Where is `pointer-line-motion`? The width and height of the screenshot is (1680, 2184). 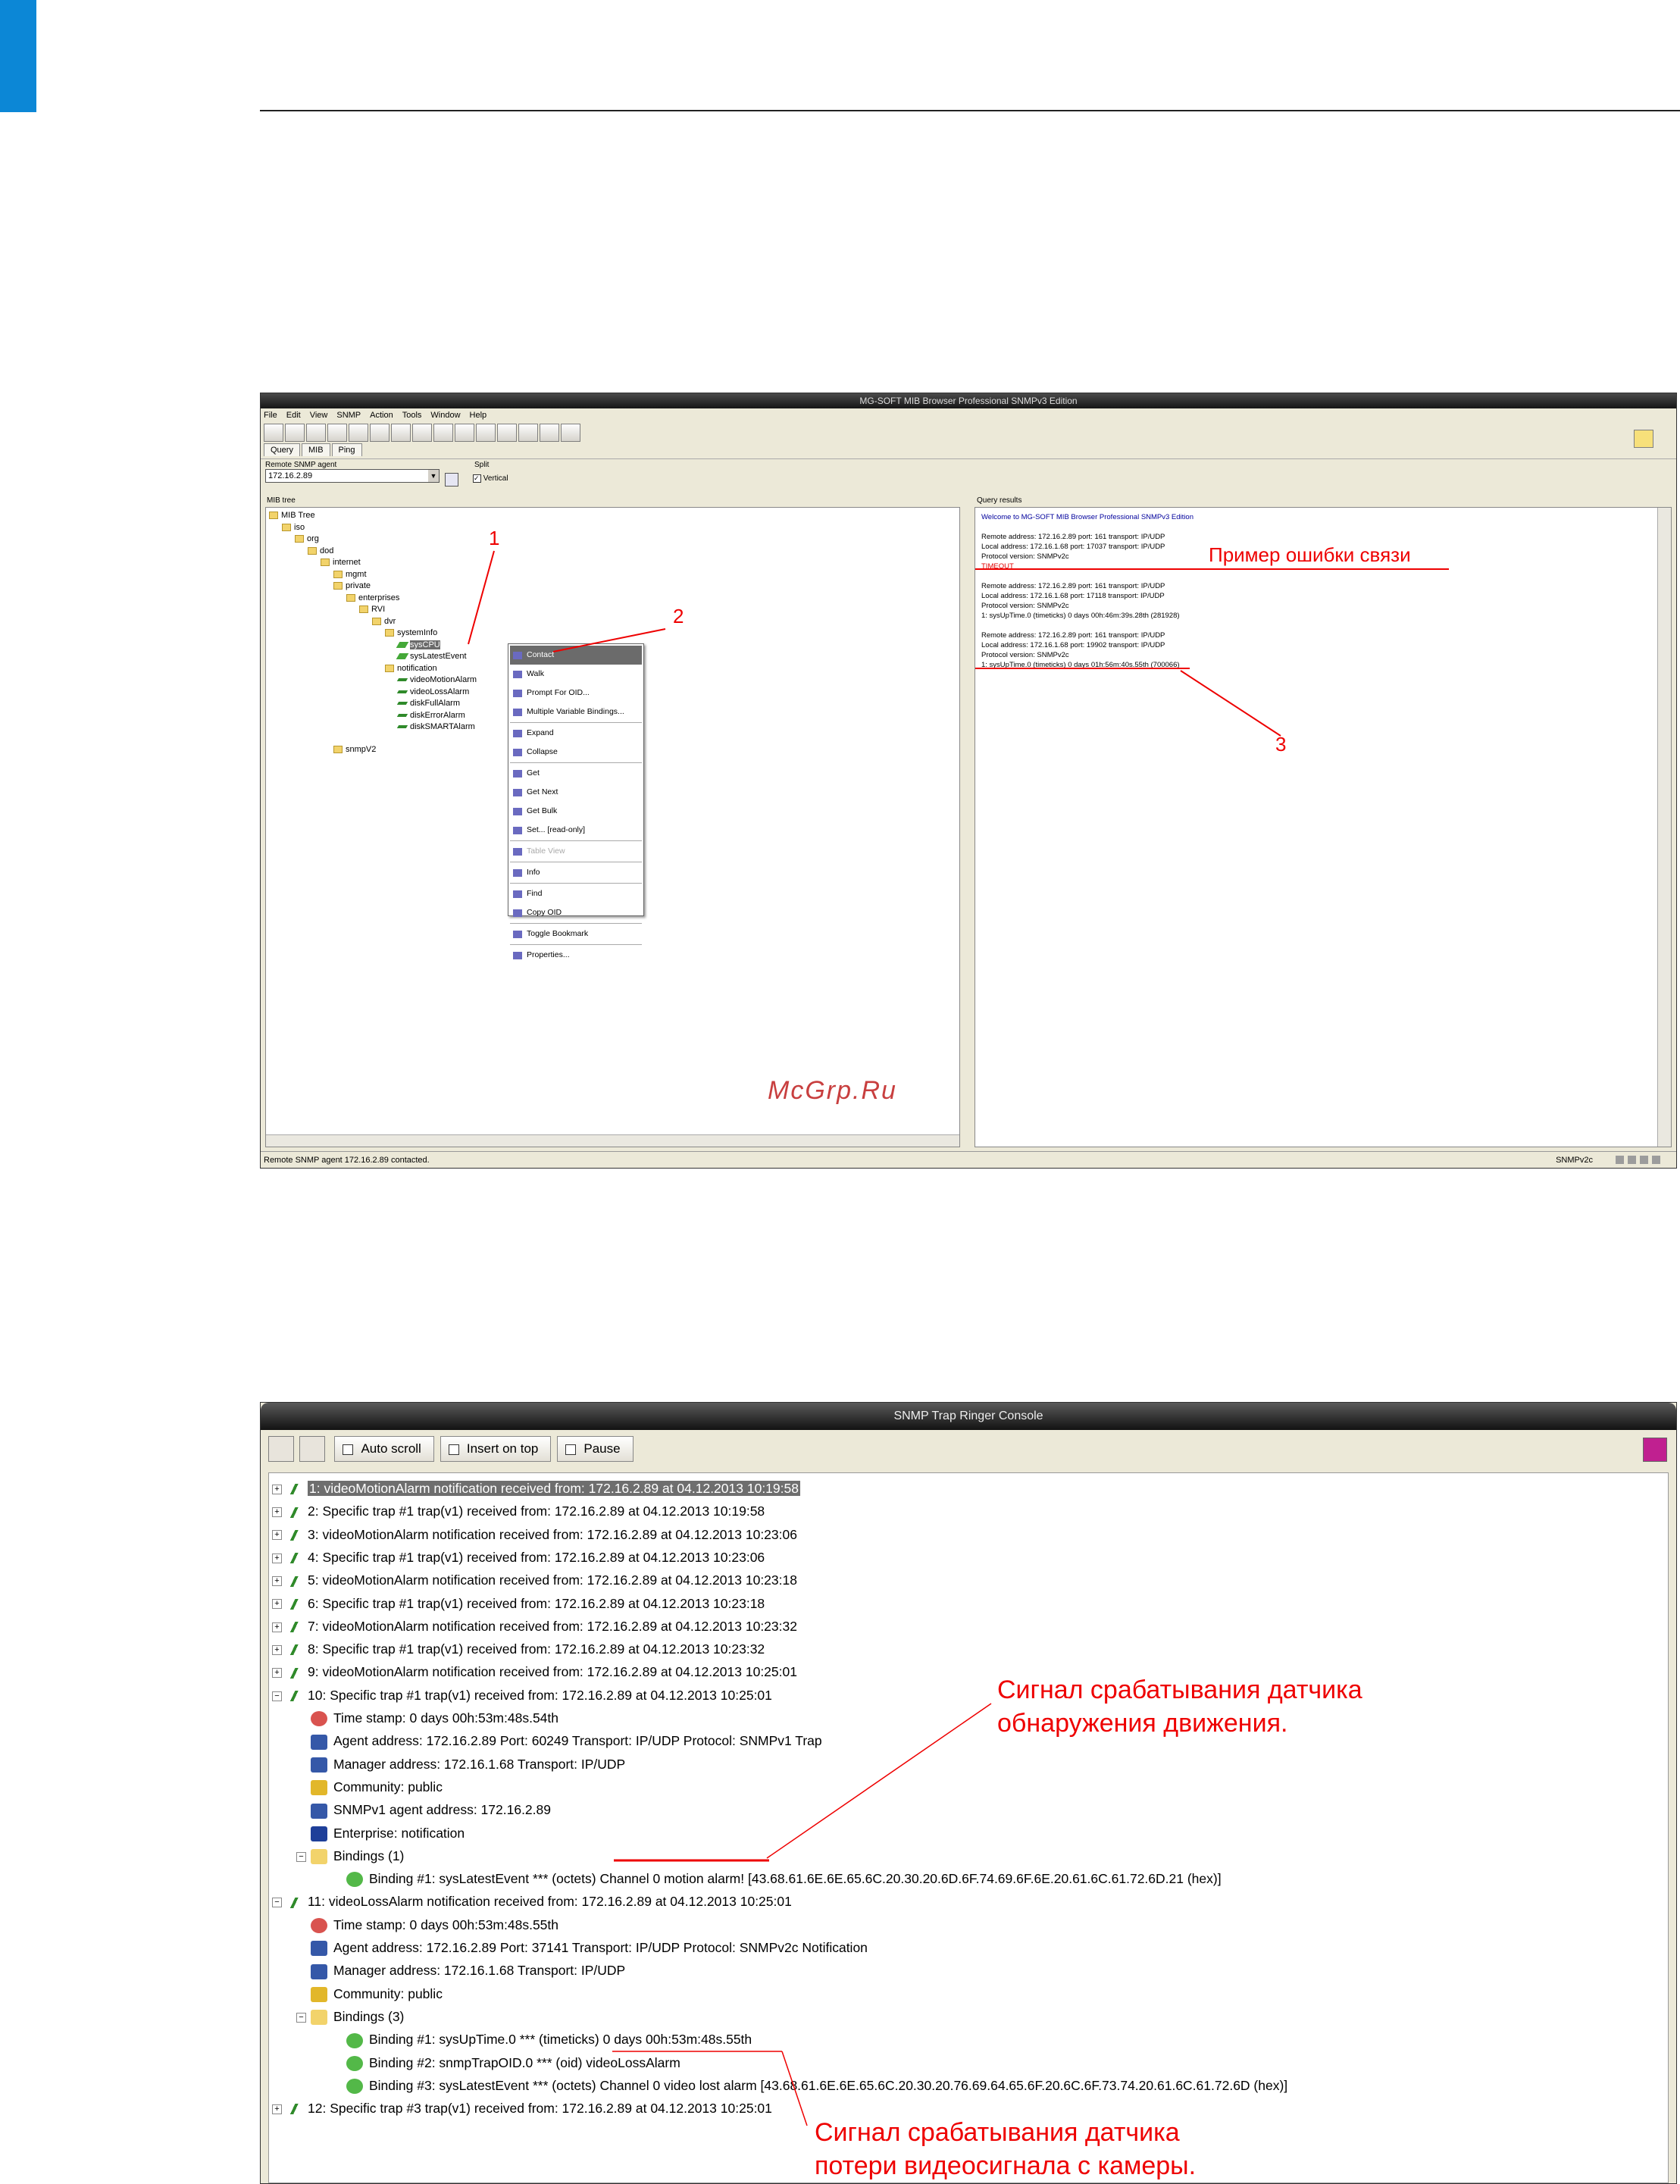
pointer-line-motion is located at coordinates (879, 1781).